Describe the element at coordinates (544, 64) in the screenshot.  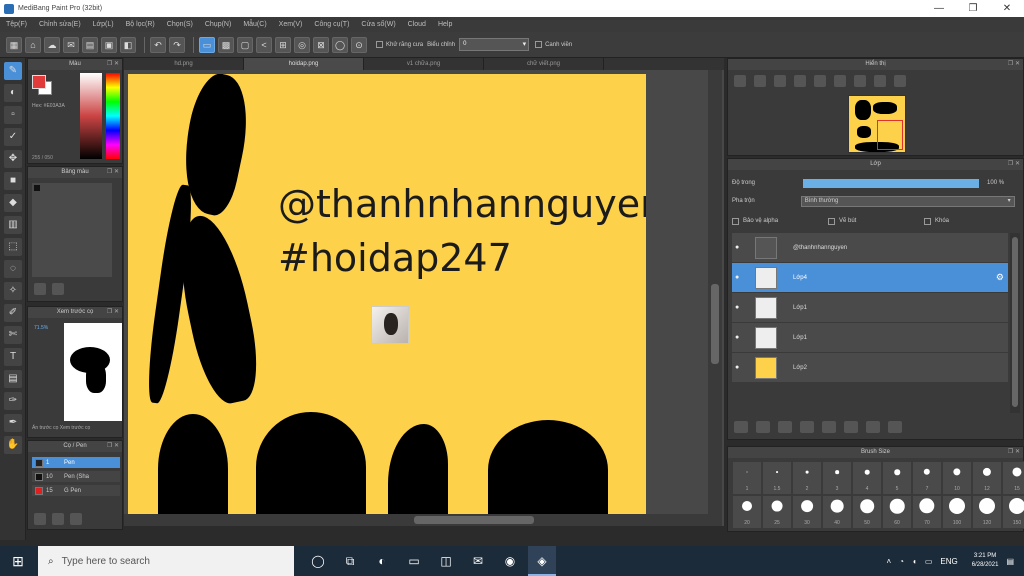
I see `tab-document: chữ viết.png` at that location.